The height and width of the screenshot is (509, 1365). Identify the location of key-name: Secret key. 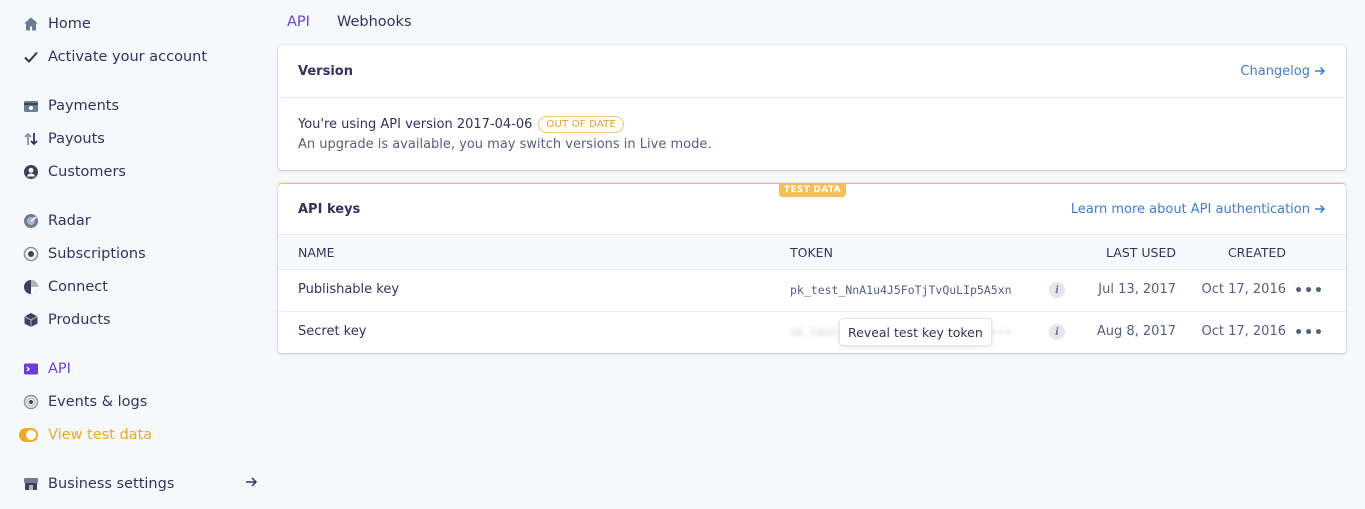
(332, 331).